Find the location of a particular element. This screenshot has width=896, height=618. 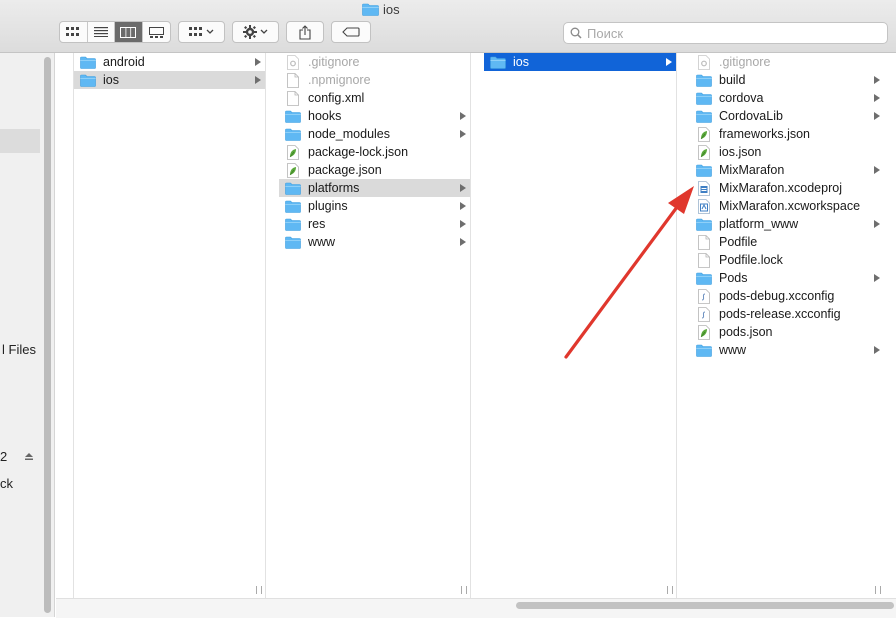

item-label: ios is located at coordinates (521, 62).